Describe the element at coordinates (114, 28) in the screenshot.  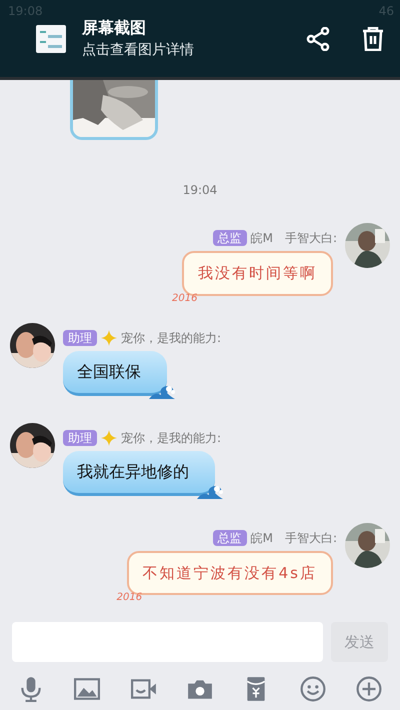
I see `notification-title: 屏幕截图` at that location.